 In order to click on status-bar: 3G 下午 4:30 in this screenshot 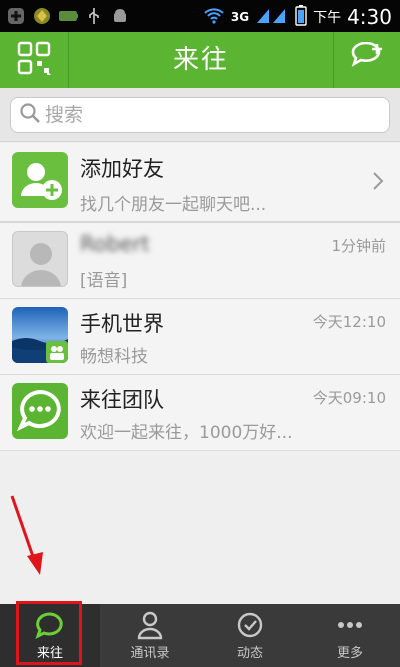, I will do `click(200, 16)`.